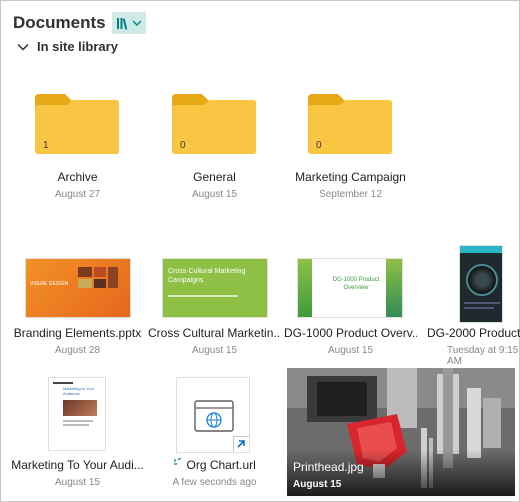  I want to click on thumbnail-text: DG-1000 Product Overview, so click(356, 284).